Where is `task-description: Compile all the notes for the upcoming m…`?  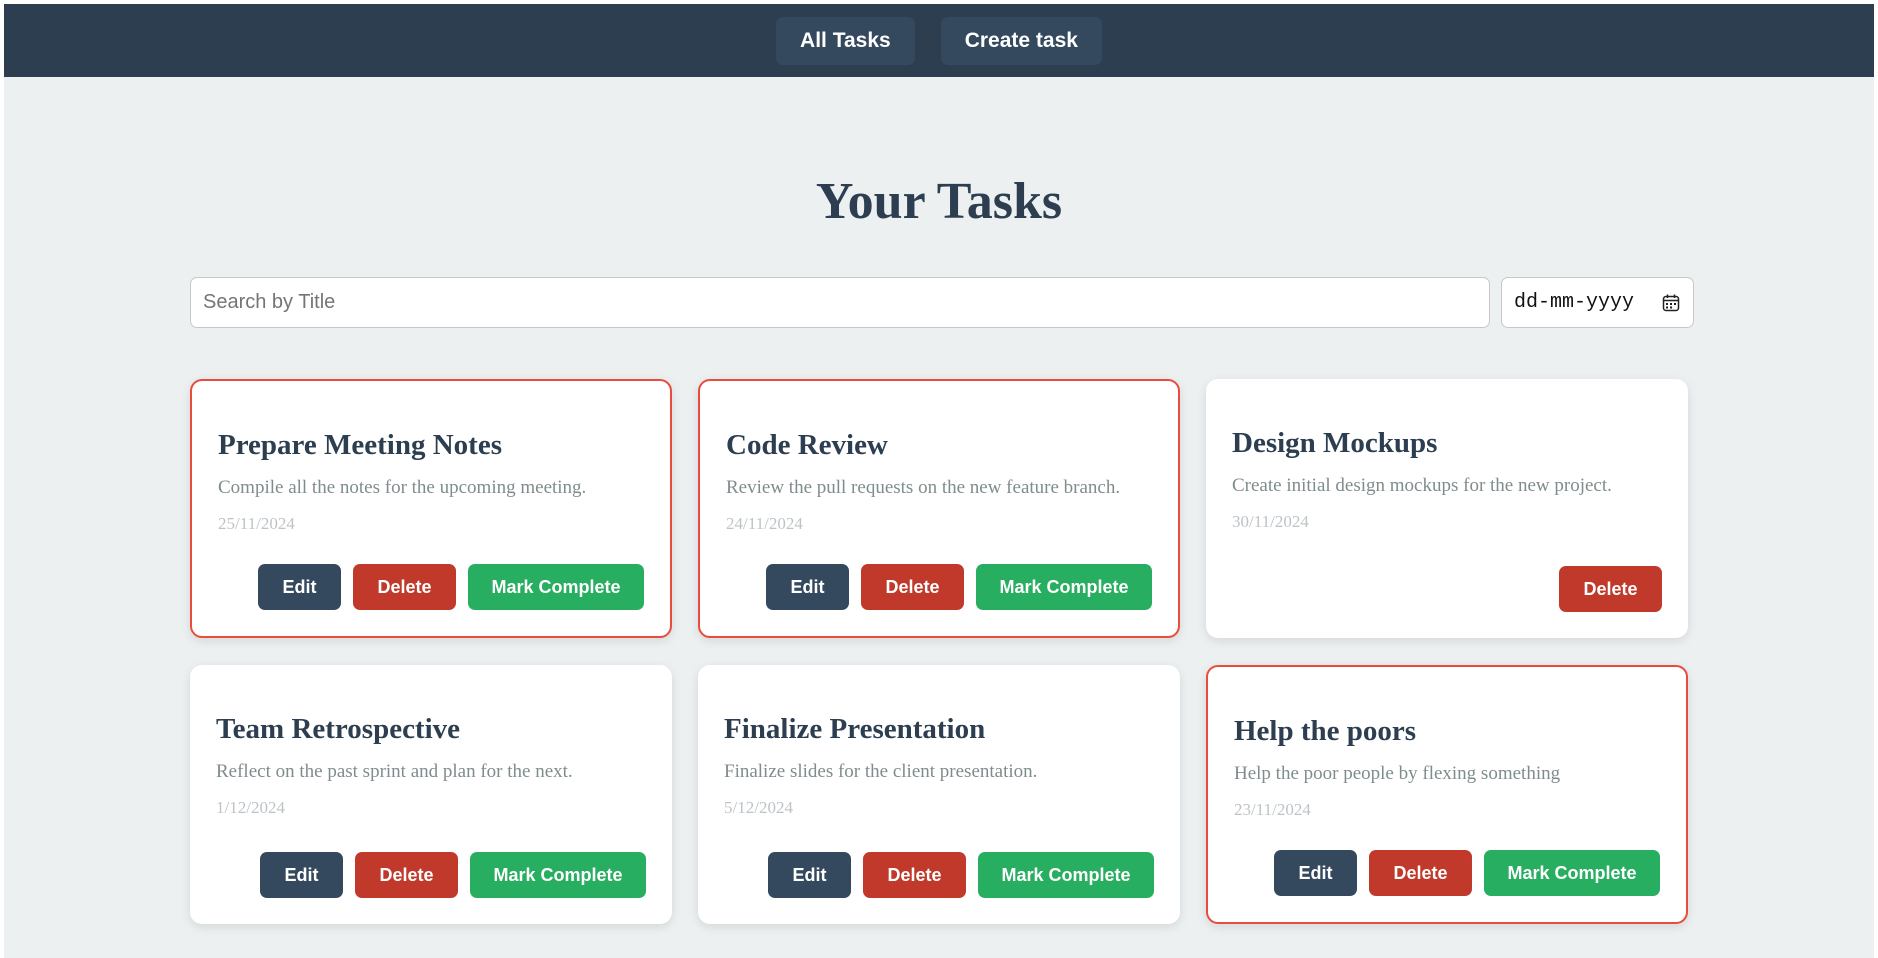
task-description: Compile all the notes for the upcoming m… is located at coordinates (402, 487).